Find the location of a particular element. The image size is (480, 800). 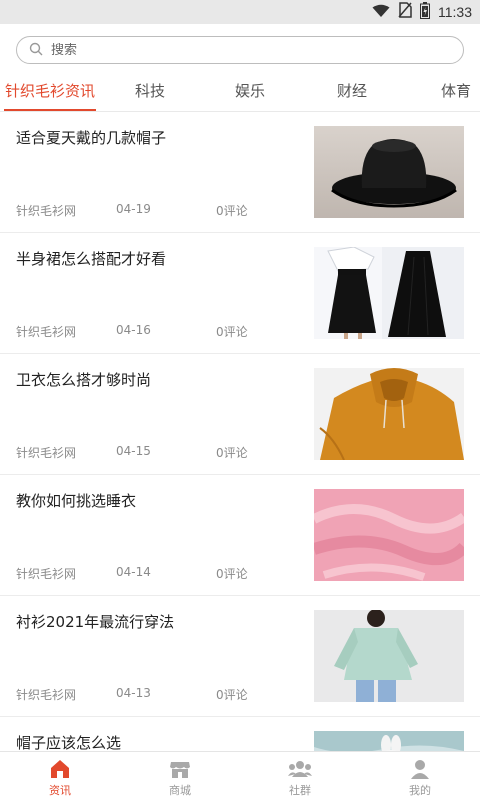

black-skirts-photo is located at coordinates (389, 293).